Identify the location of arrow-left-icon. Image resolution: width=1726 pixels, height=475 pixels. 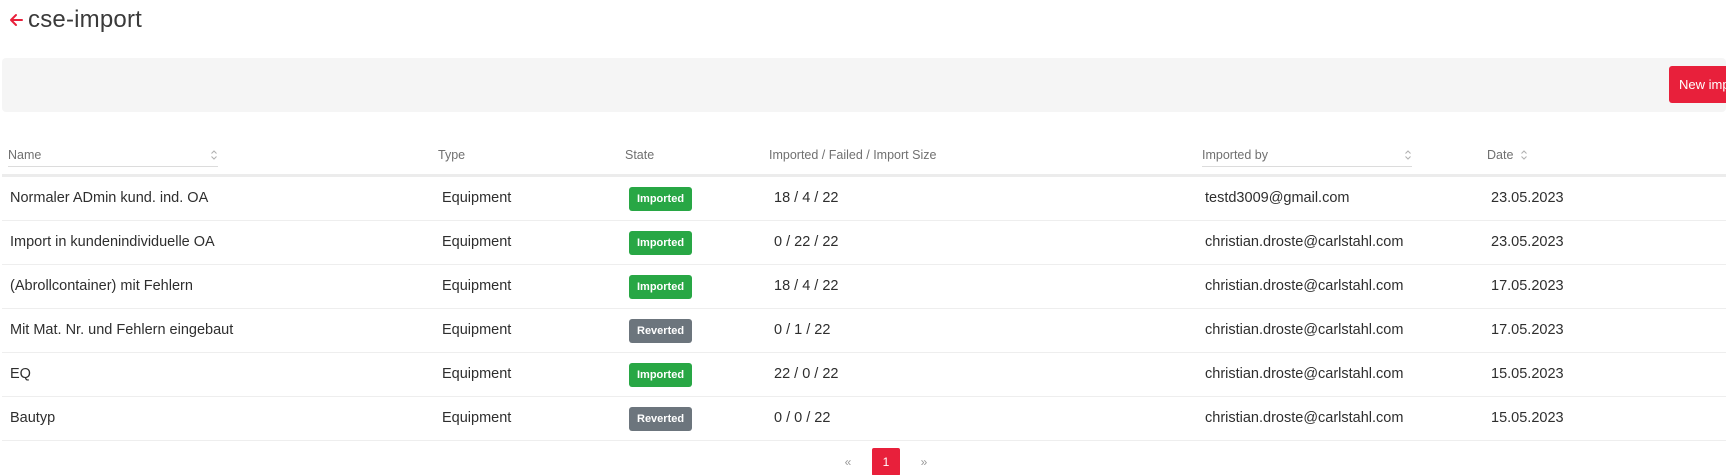
(16, 20).